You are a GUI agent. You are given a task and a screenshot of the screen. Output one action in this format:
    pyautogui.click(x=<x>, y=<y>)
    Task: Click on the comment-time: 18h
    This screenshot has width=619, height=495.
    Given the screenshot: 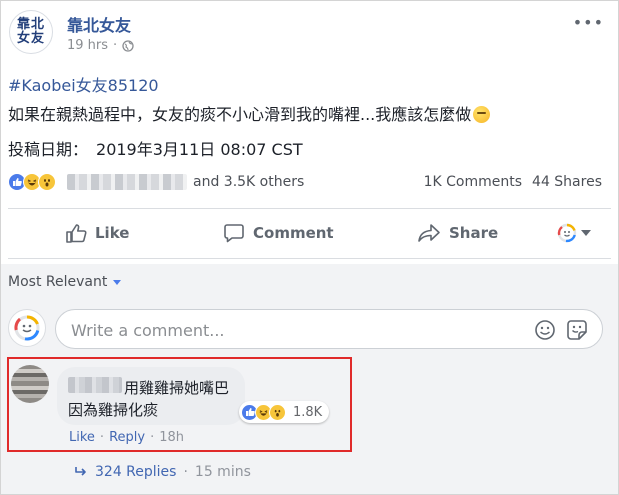 What is the action you would take?
    pyautogui.click(x=171, y=437)
    